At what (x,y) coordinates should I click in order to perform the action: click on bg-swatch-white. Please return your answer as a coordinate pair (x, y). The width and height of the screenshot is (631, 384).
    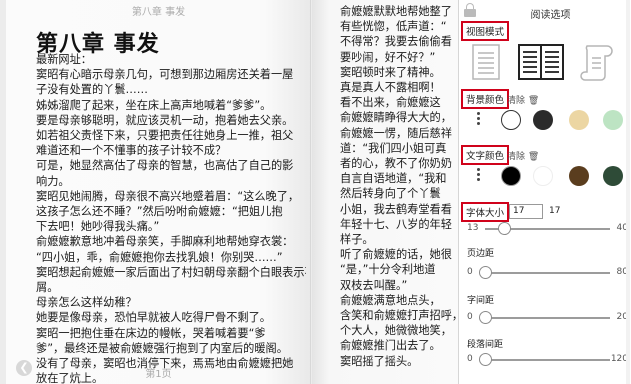
    Looking at the image, I should click on (511, 120).